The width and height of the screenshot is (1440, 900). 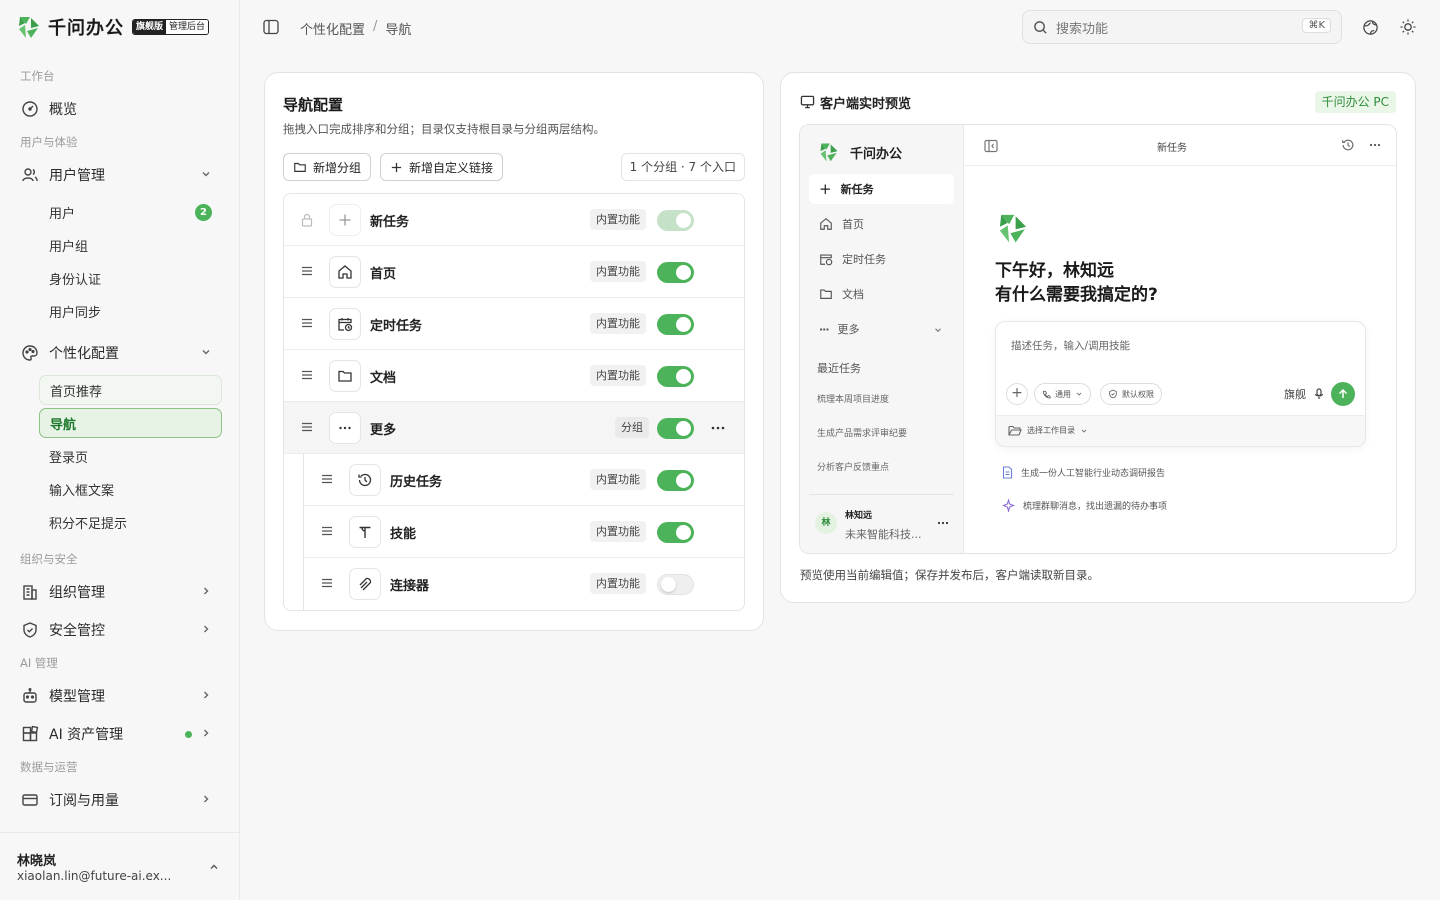 What do you see at coordinates (120, 630) in the screenshot?
I see `sidebar-item-security: 安全管控` at bounding box center [120, 630].